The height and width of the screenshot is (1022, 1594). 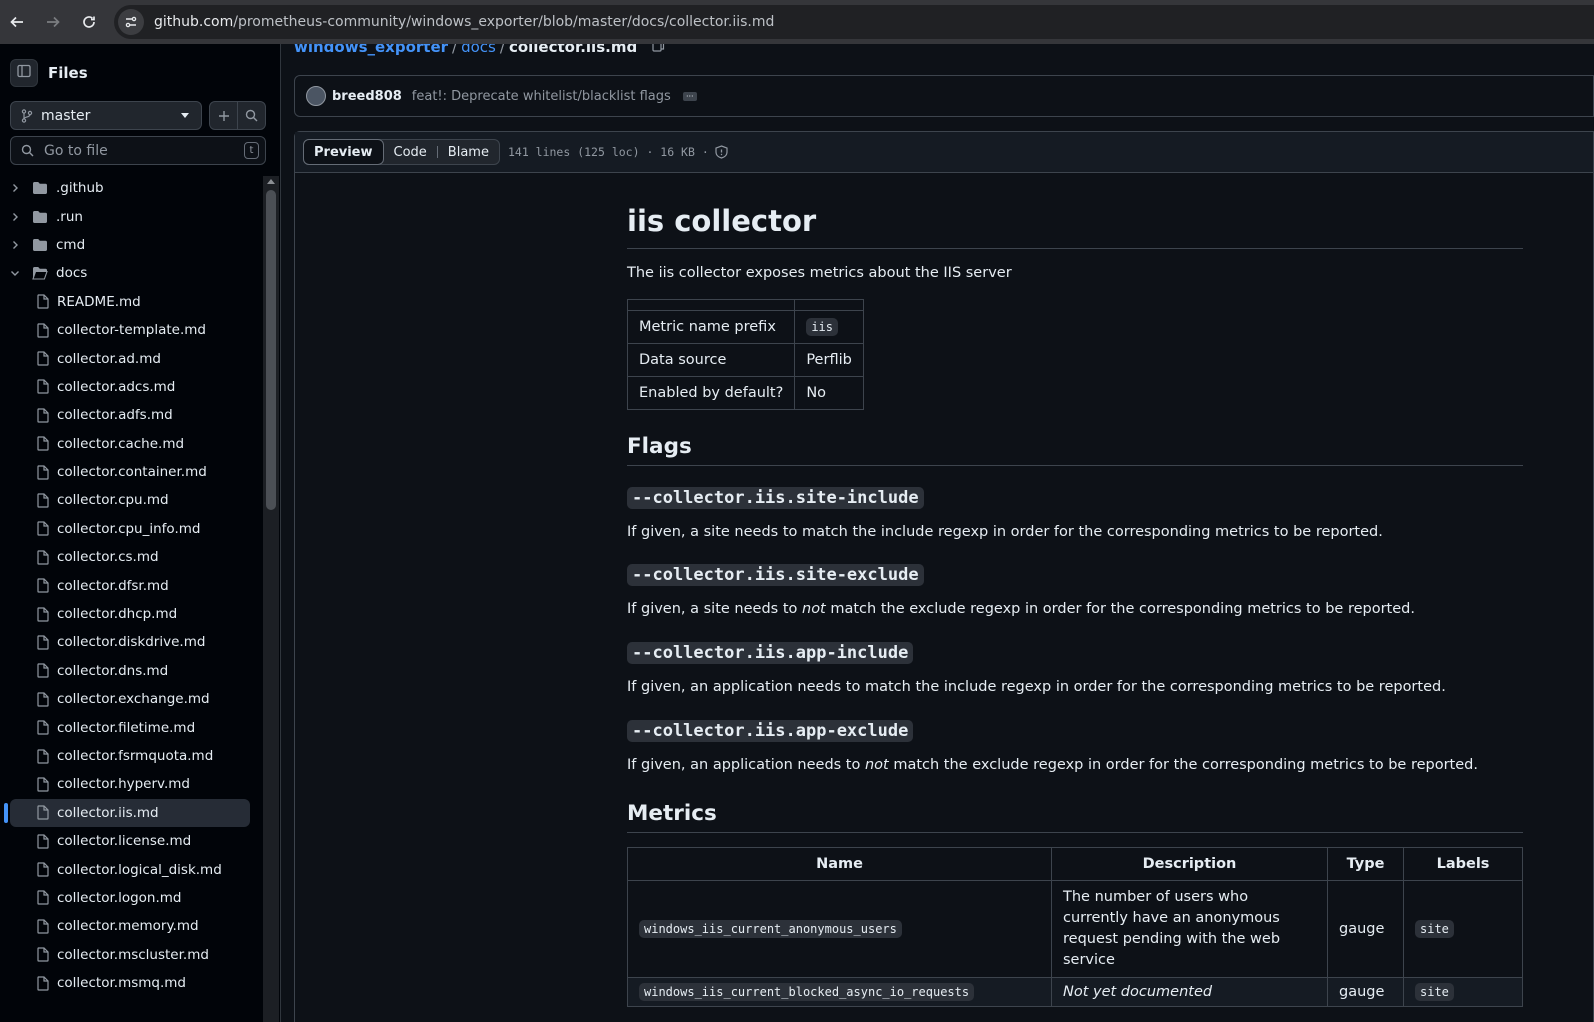 What do you see at coordinates (131, 784) in the screenshot?
I see `file-item: collector.hyperv.md` at bounding box center [131, 784].